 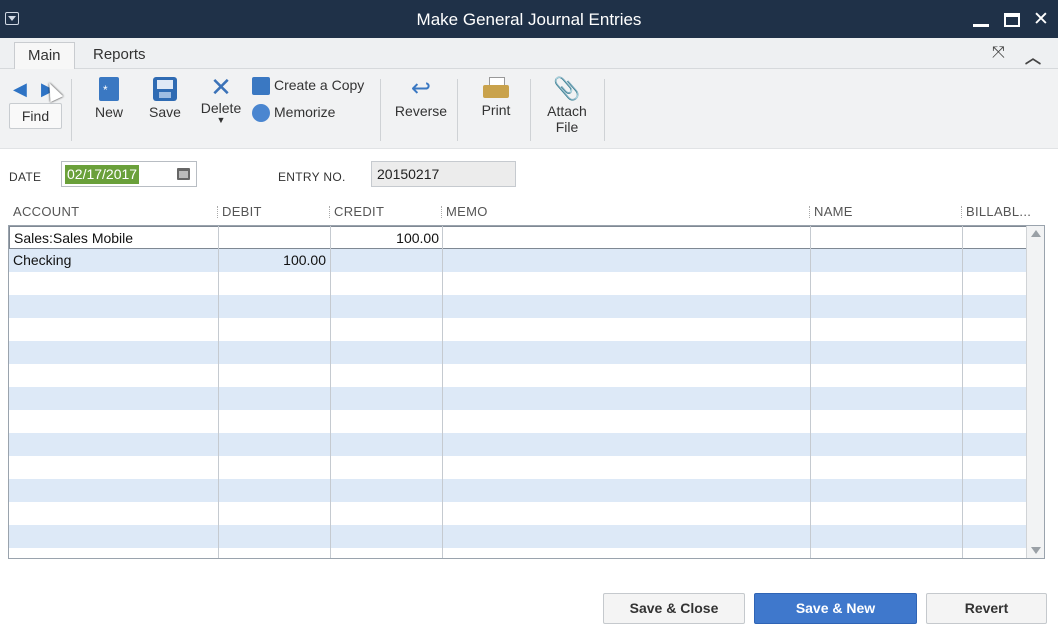 I want to click on window-title: Make General Journal Entries, so click(x=529, y=19).